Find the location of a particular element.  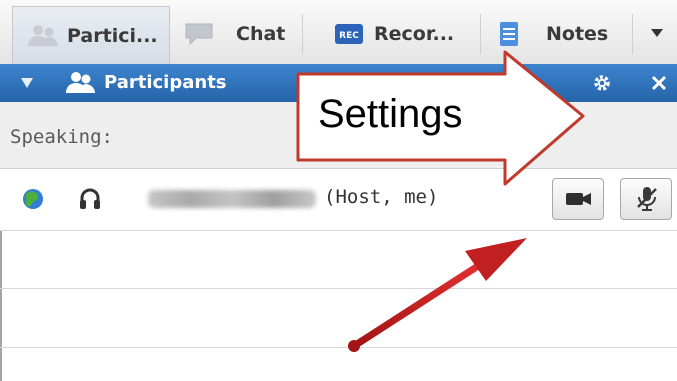

callout-settings-label: Settings is located at coordinates (390, 114).